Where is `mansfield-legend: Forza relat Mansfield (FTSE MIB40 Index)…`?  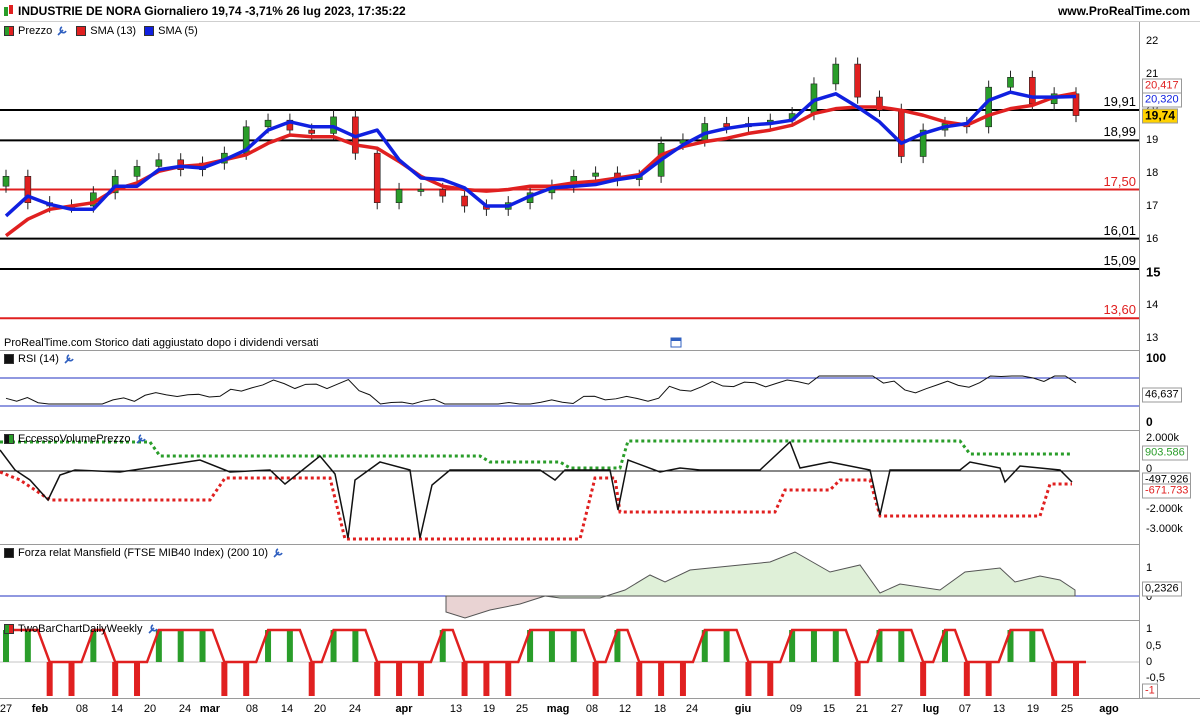
mansfield-legend: Forza relat Mansfield (FTSE MIB40 Index)… is located at coordinates (144, 553).